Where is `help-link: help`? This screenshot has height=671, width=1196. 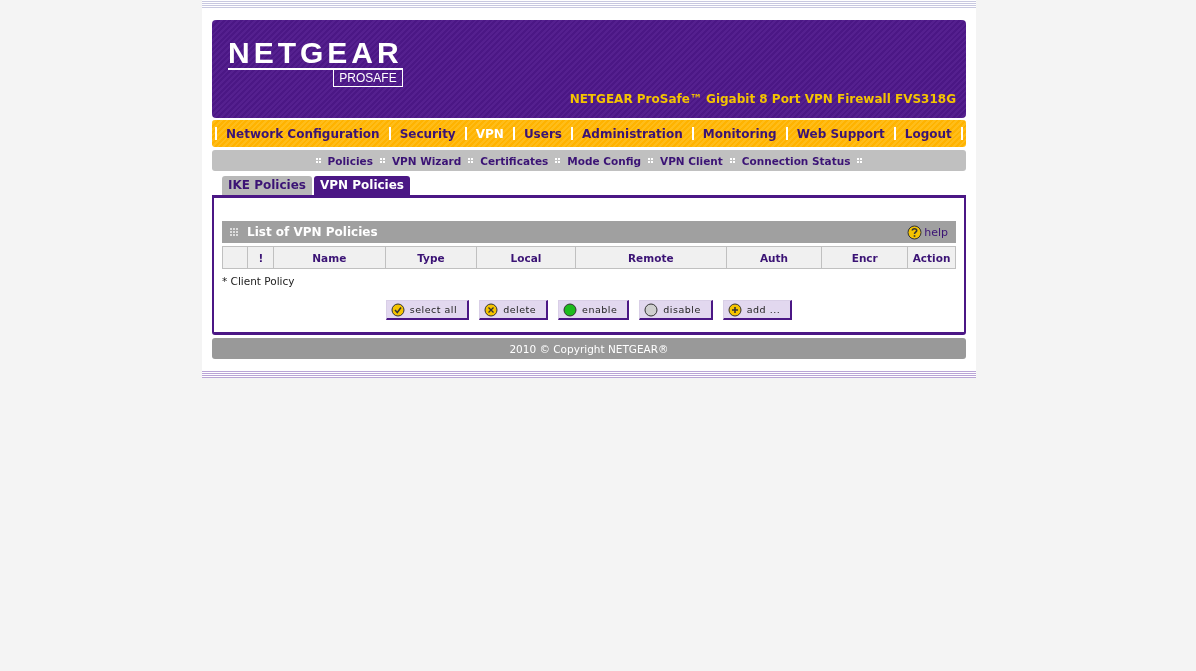 help-link: help is located at coordinates (927, 232).